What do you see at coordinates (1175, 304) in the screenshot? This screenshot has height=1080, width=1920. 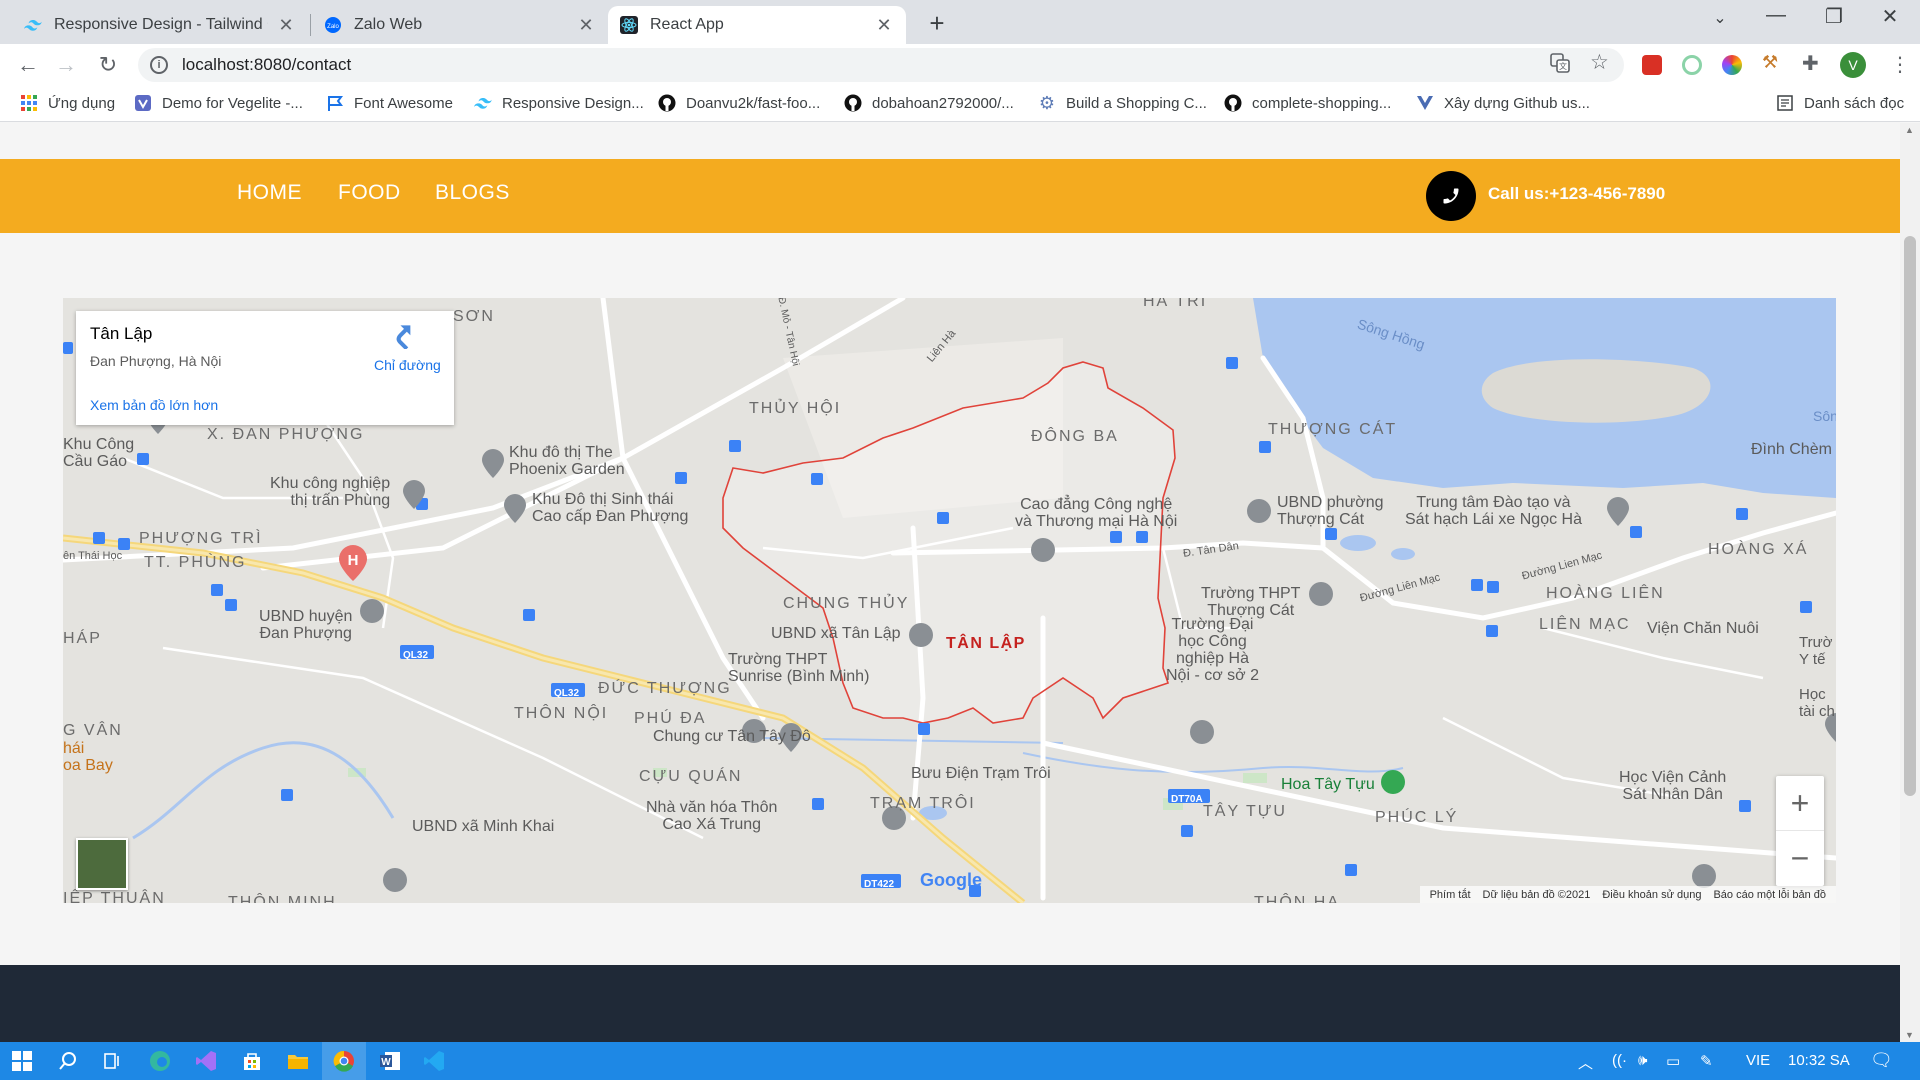 I see `map-label-ha-tri: HÀ TRÌ` at bounding box center [1175, 304].